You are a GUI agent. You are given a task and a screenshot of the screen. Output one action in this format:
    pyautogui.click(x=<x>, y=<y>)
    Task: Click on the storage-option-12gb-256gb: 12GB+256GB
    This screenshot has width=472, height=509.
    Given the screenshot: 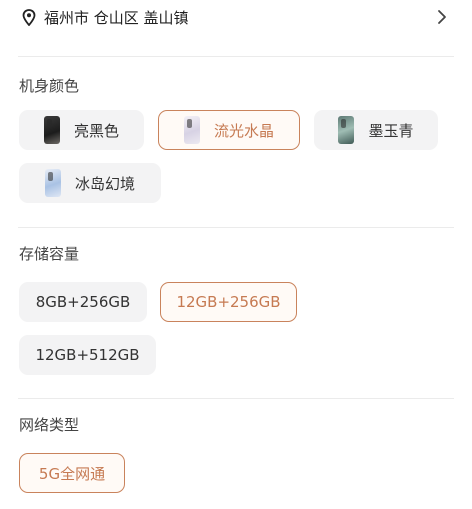 What is the action you would take?
    pyautogui.click(x=228, y=302)
    